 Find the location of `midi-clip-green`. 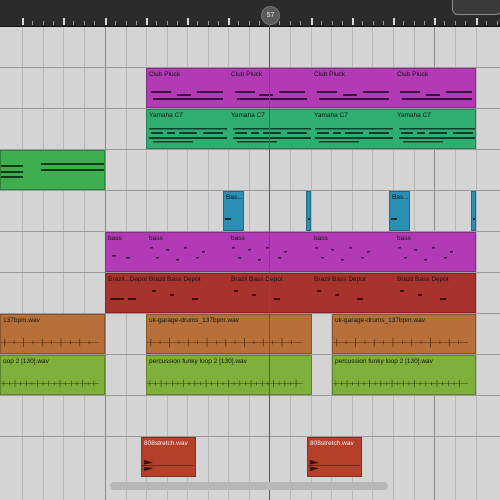

midi-clip-green is located at coordinates (52, 170).